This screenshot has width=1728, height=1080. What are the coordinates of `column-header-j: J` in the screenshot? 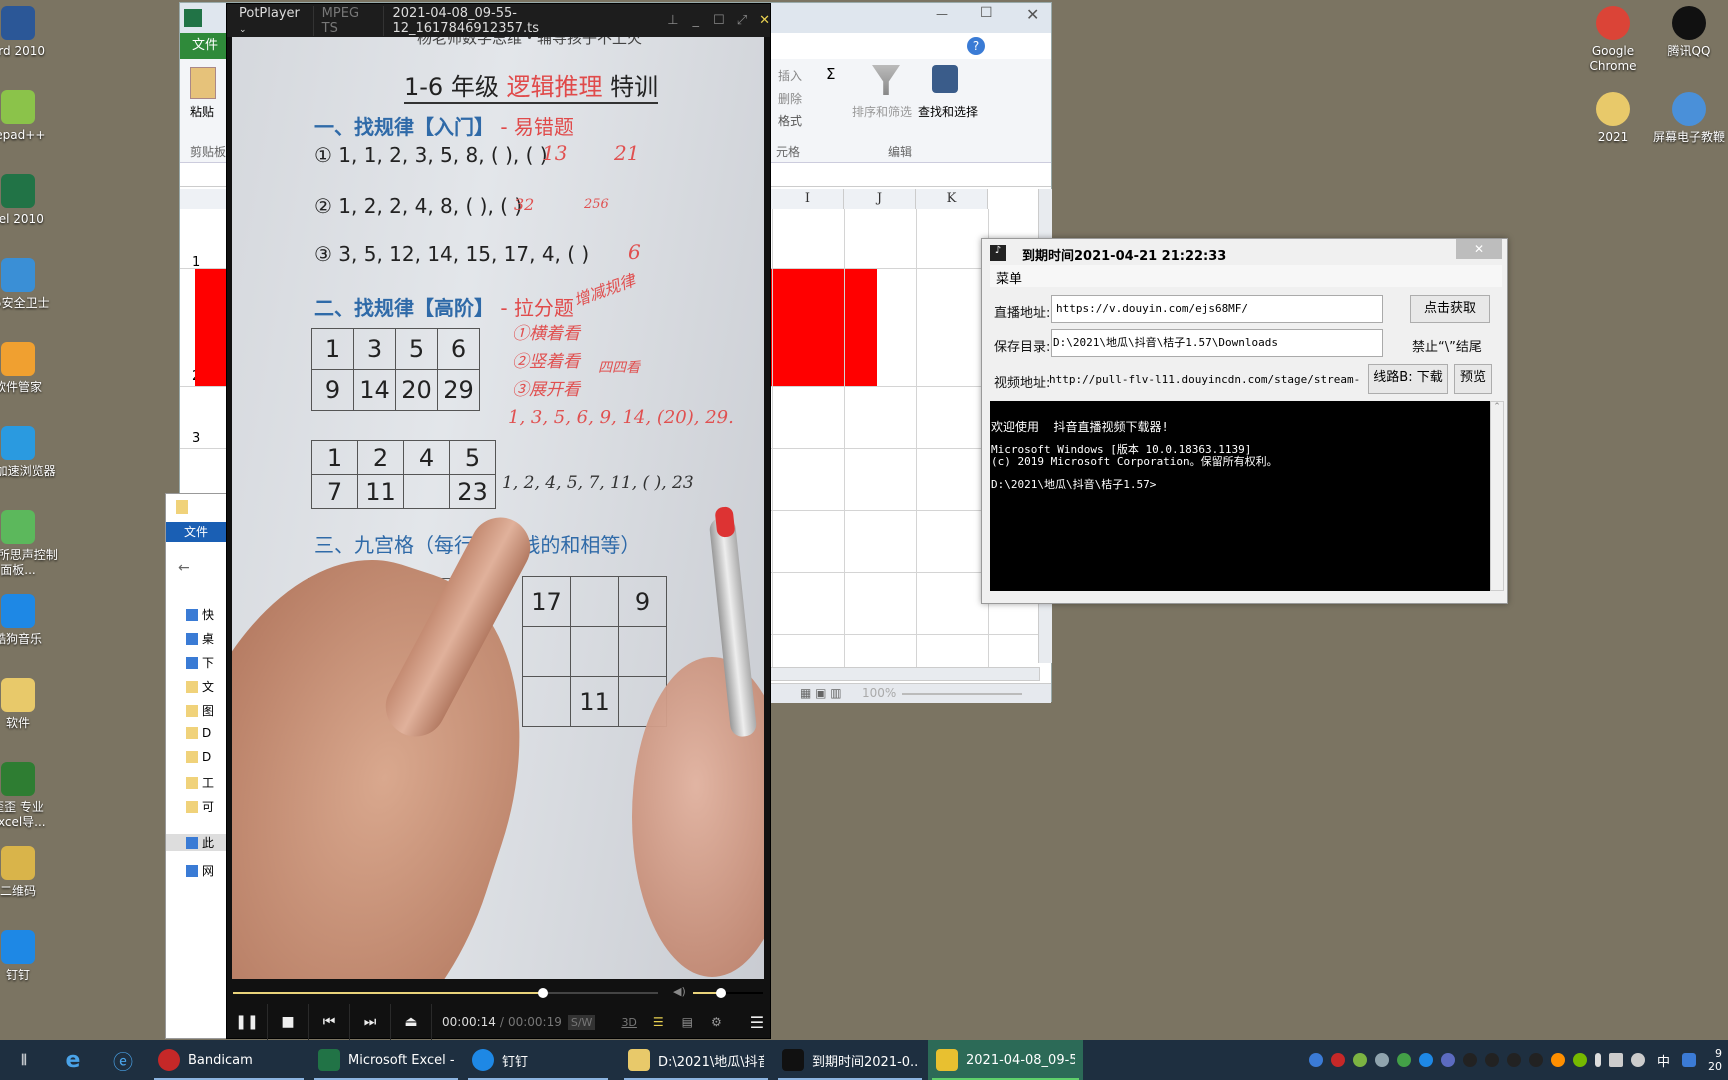 It's located at (880, 199).